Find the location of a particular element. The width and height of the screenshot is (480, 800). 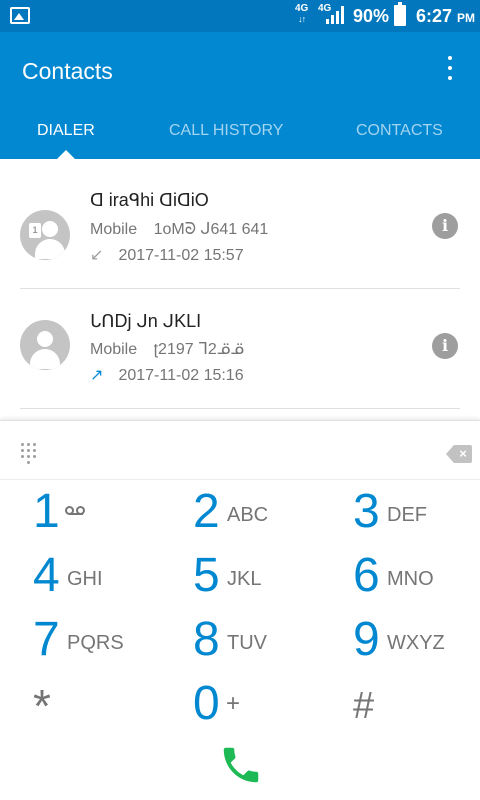

key-5: 5 JKL is located at coordinates (238, 576).